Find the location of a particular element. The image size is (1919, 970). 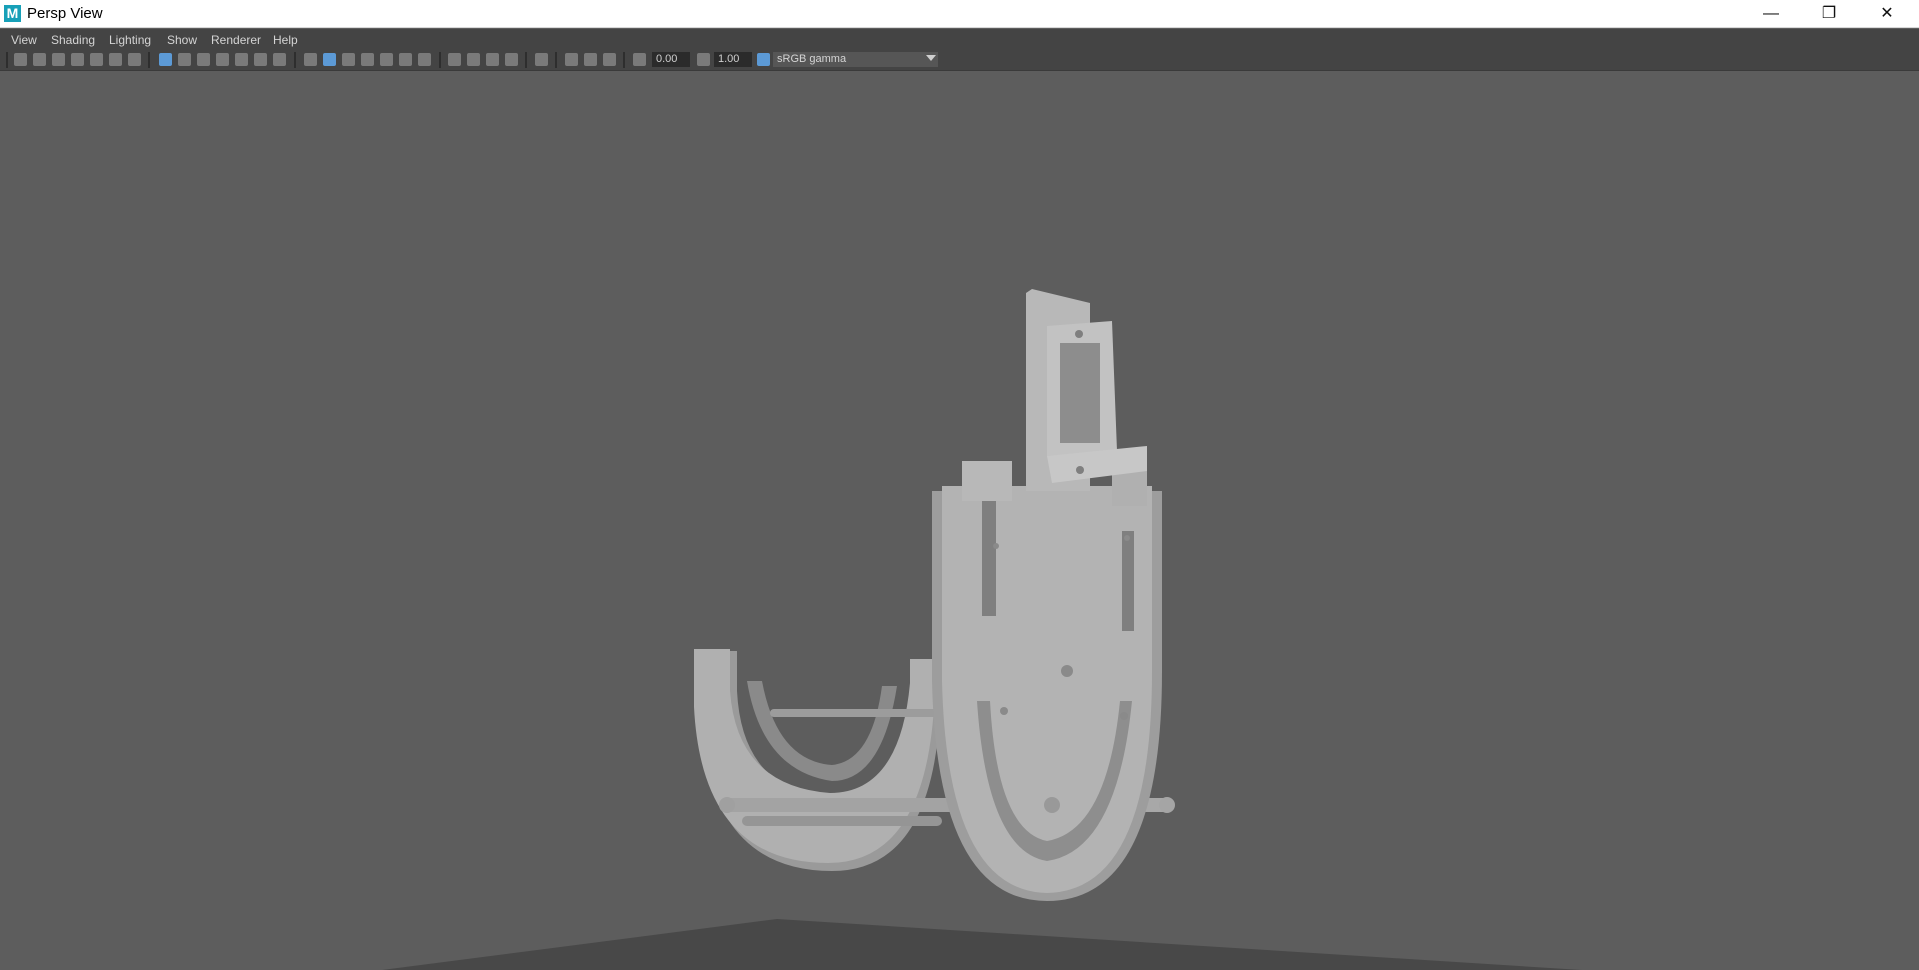

wireframe-on-shaded-icon is located at coordinates (367, 59).